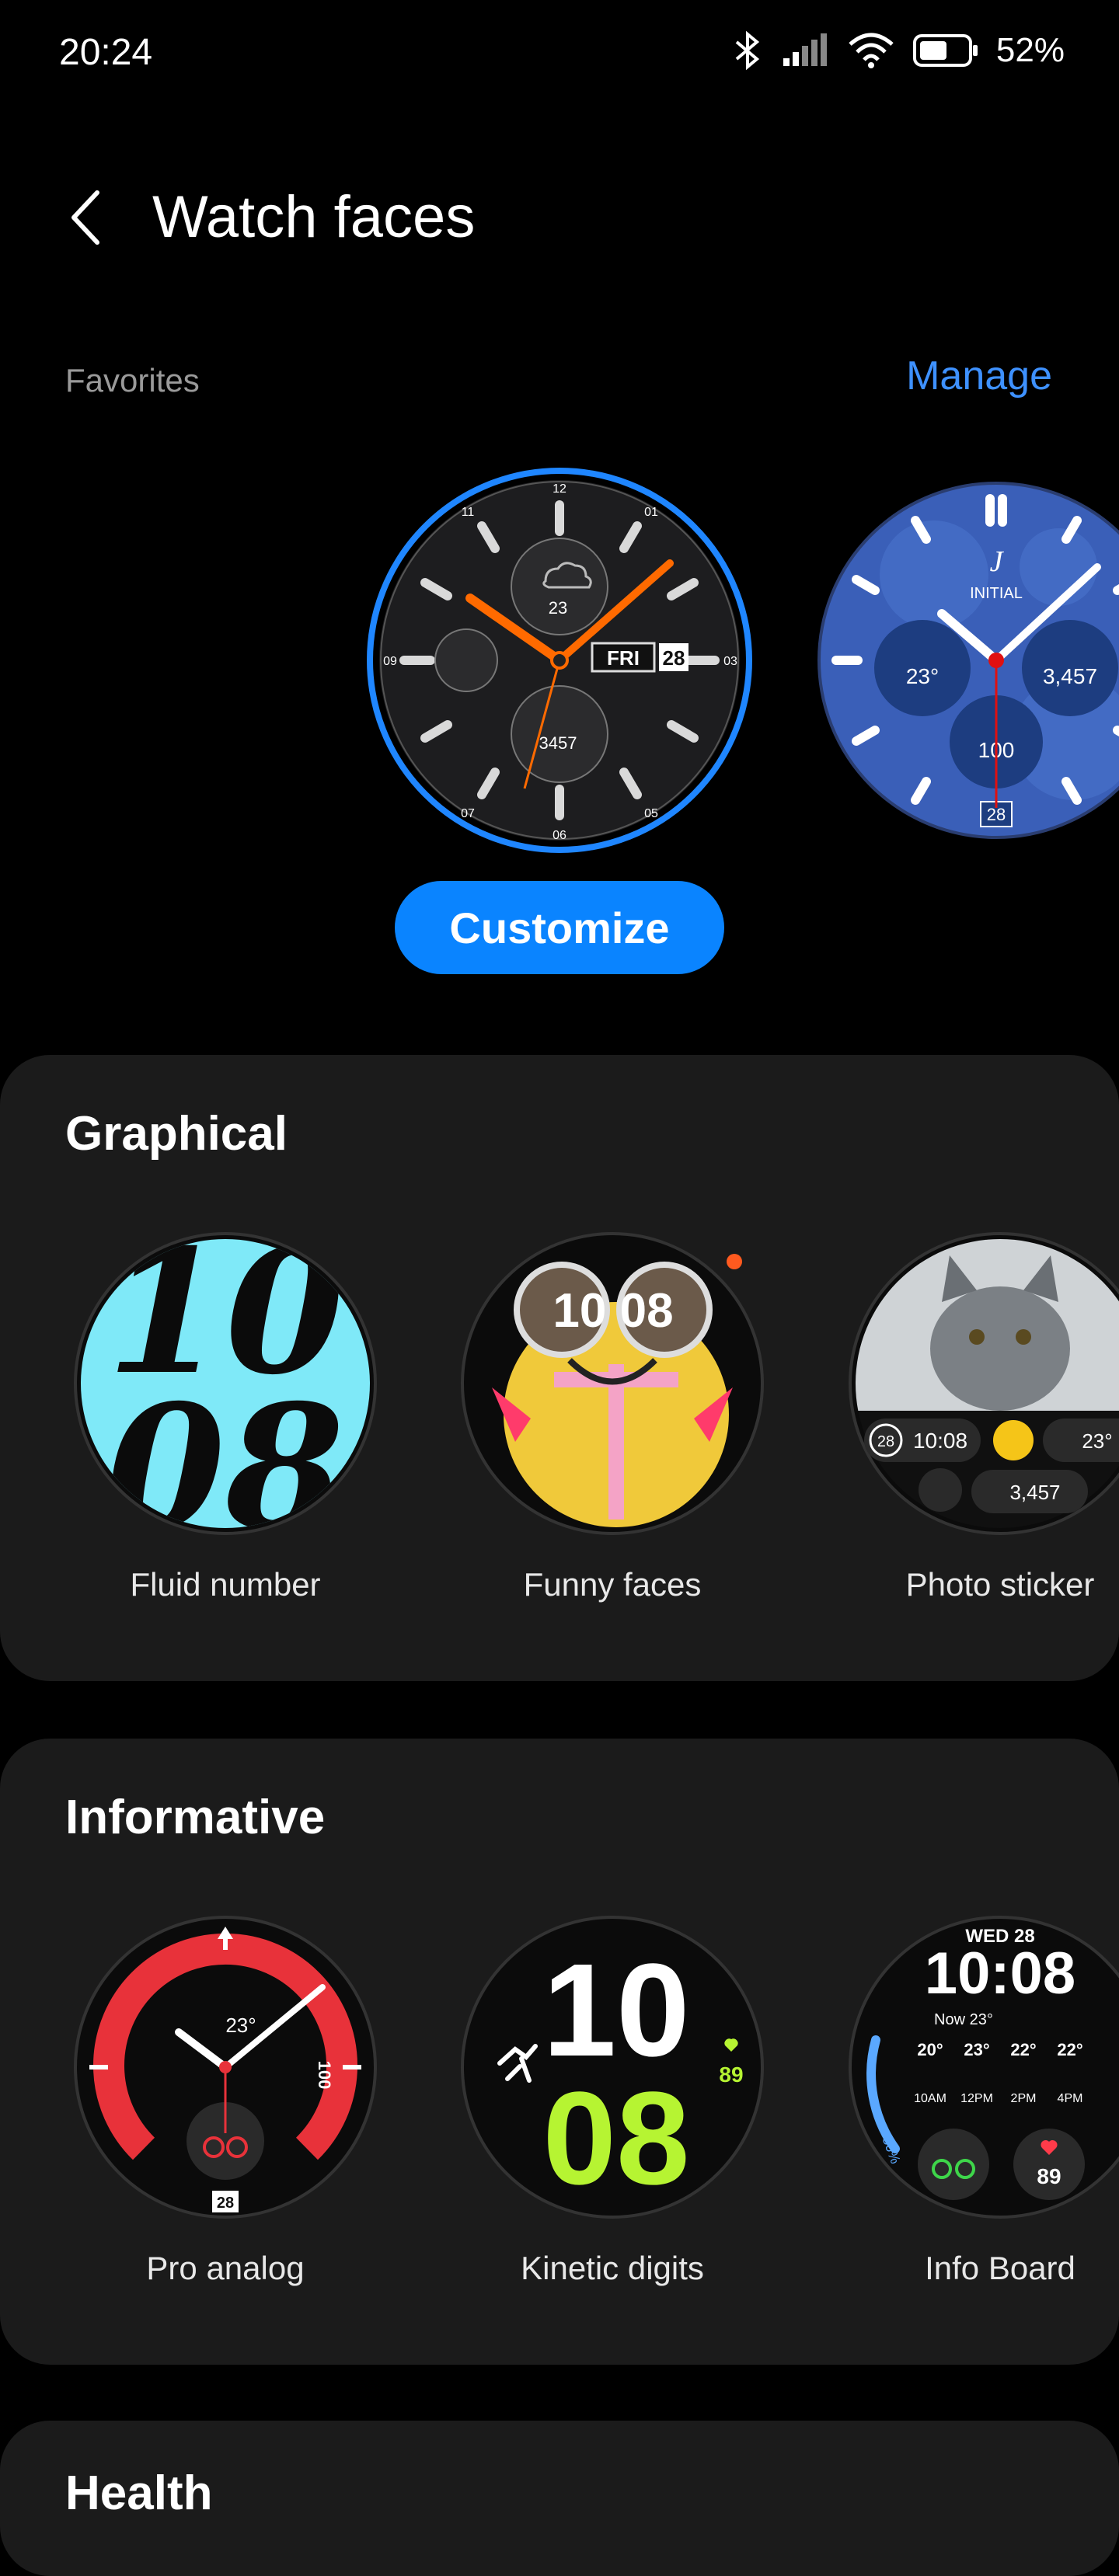 This screenshot has height=2576, width=1119. I want to click on face-label: Photo sticker, so click(1000, 1584).